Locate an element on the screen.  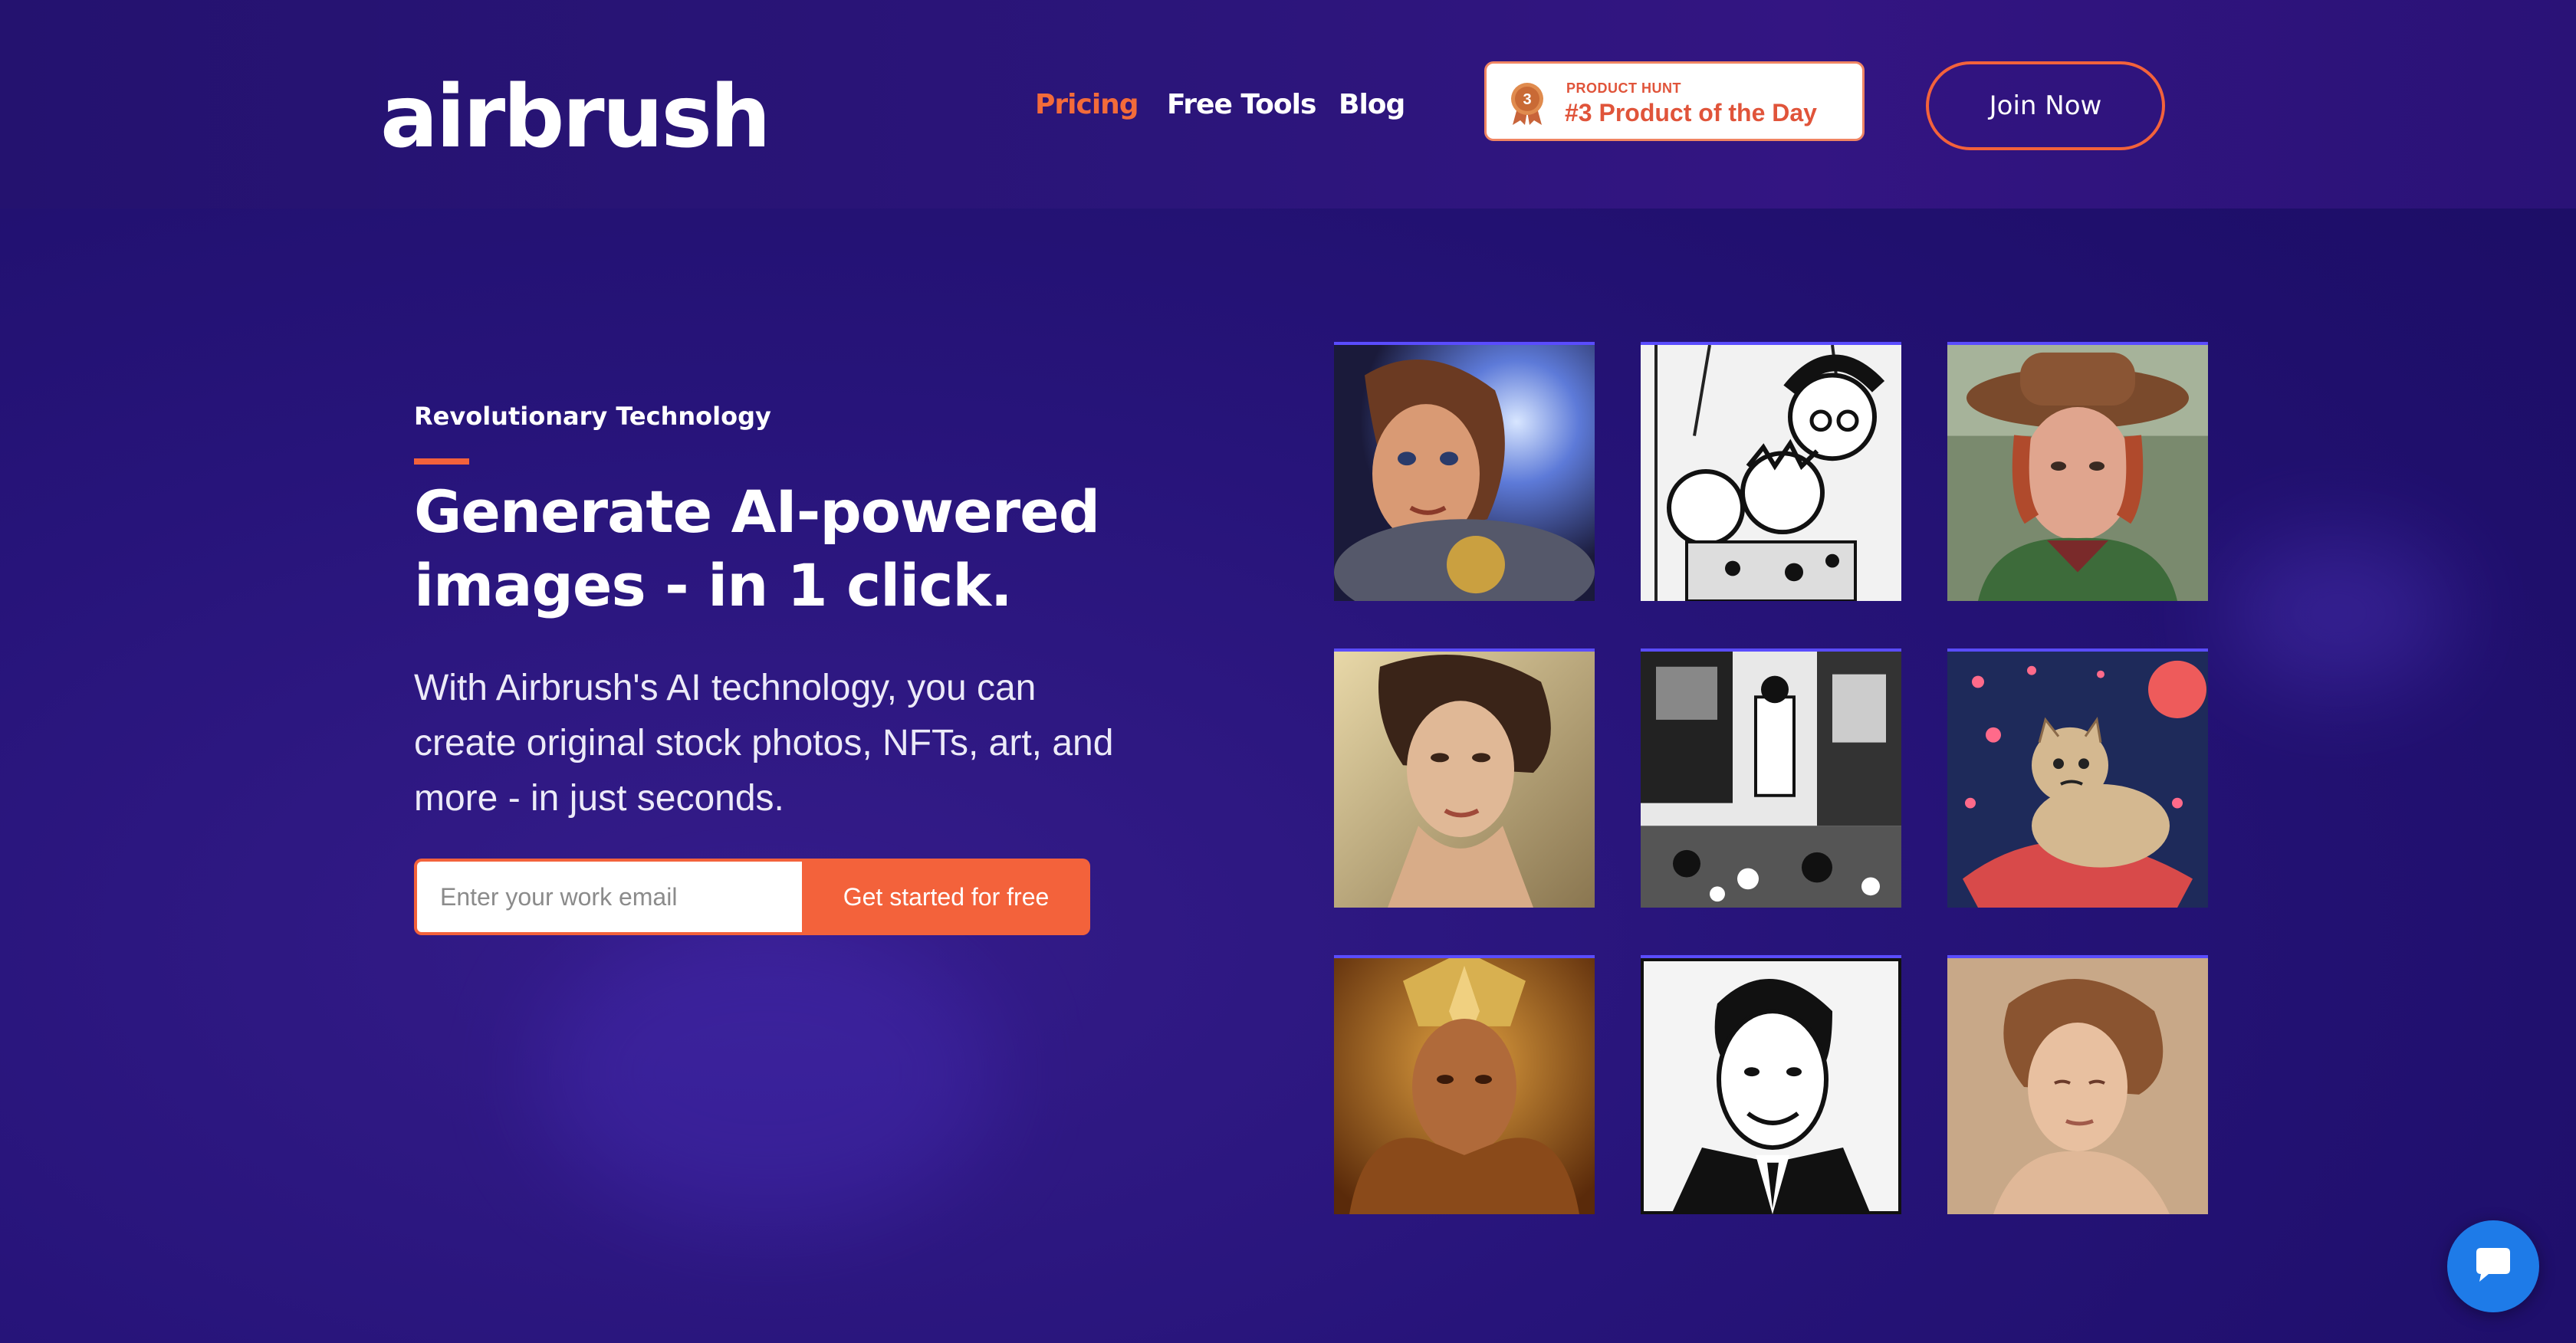
product-hunt-badge: 3 PRODUCT HUNT #3 Product of the Day is located at coordinates (1674, 101).